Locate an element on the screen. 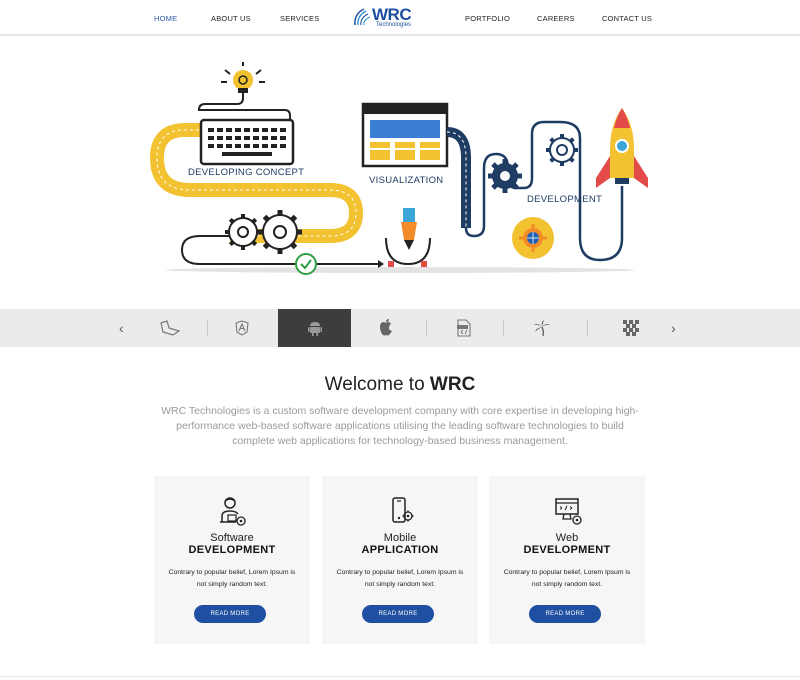 The height and width of the screenshot is (680, 800). angular-icon is located at coordinates (242, 328).